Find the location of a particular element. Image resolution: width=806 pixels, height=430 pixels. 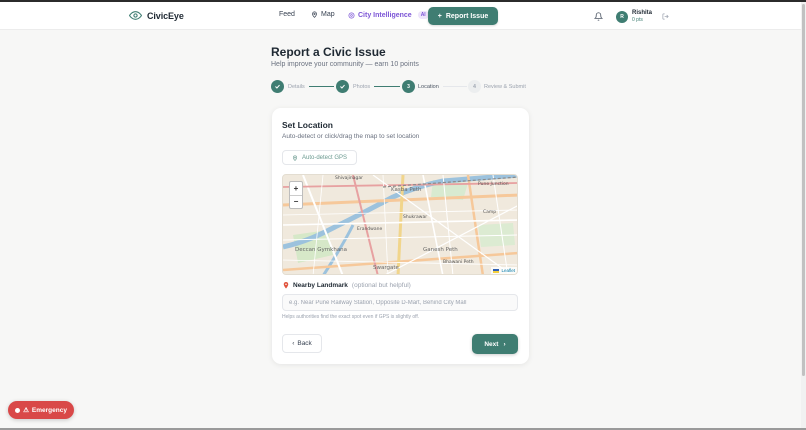

step-2-done is located at coordinates (342, 86).